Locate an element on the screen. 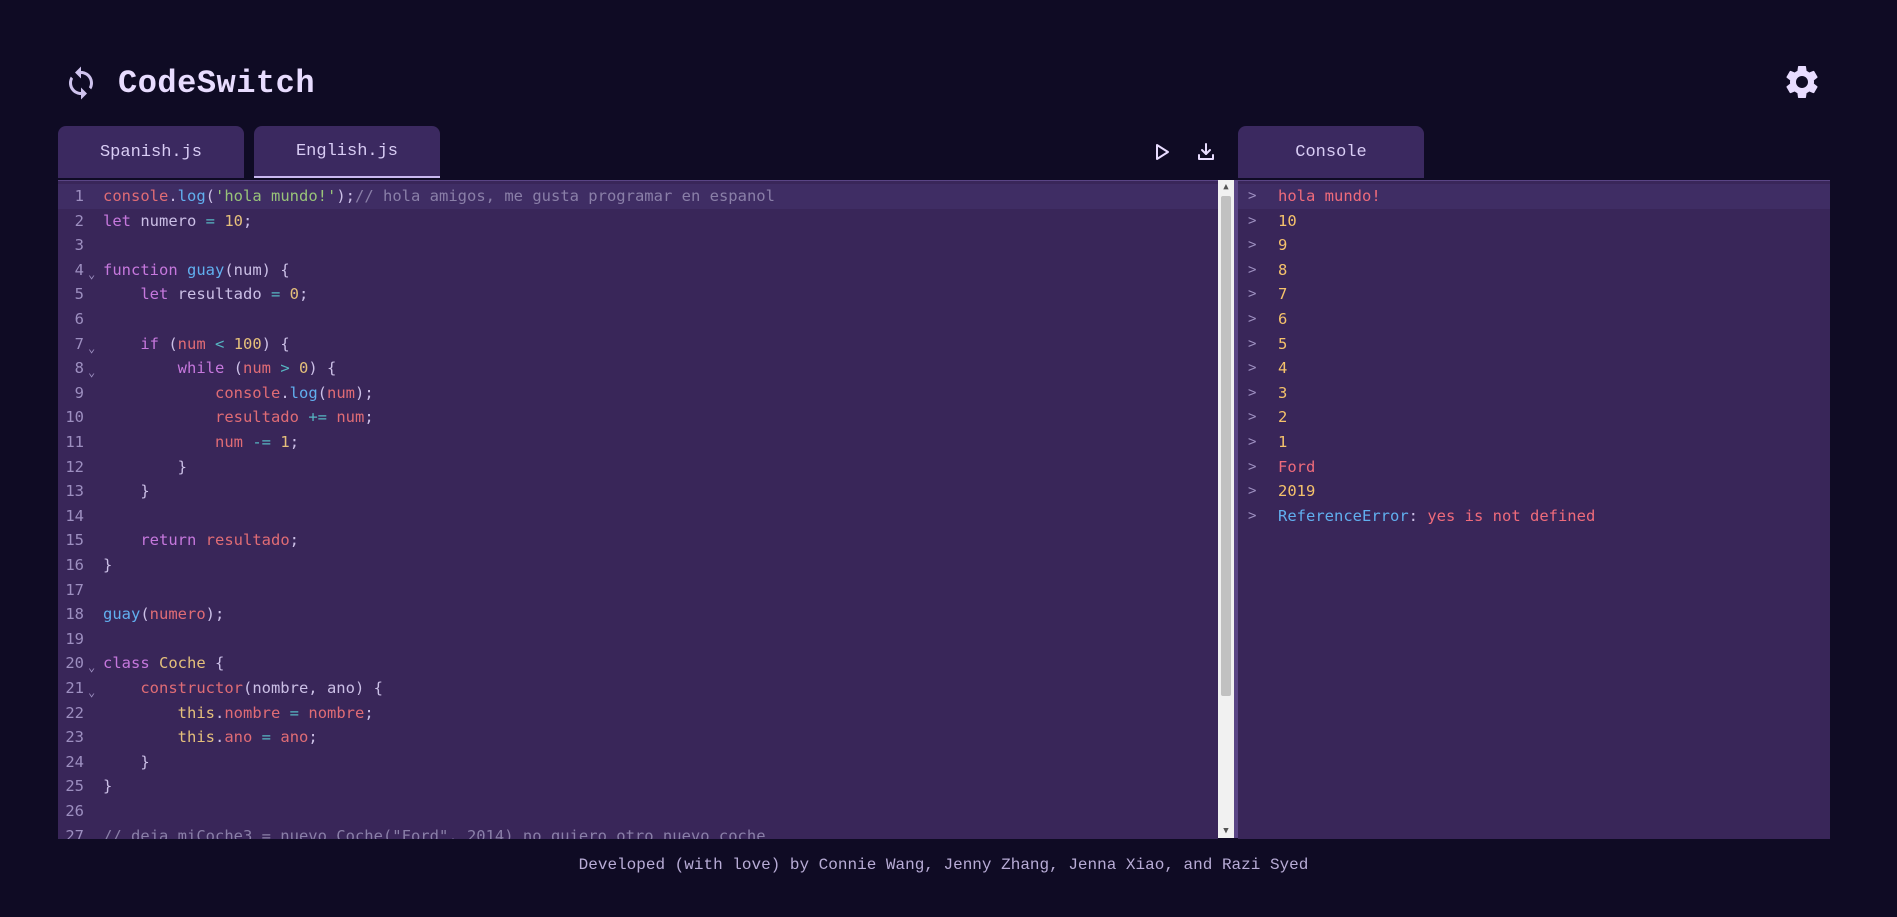 This screenshot has height=917, width=1897. code-line: 15 return resultado; is located at coordinates (638, 540).